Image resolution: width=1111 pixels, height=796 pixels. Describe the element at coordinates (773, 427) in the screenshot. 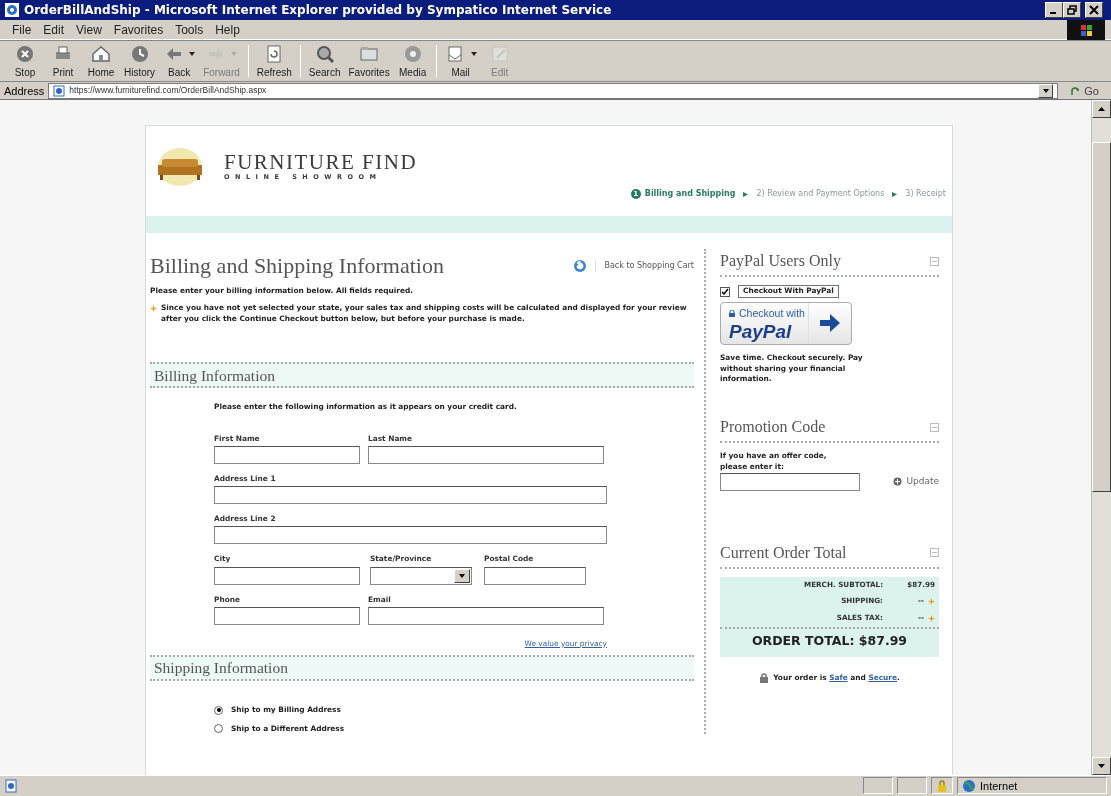

I see `sidebar-heading: Promotion Code` at that location.